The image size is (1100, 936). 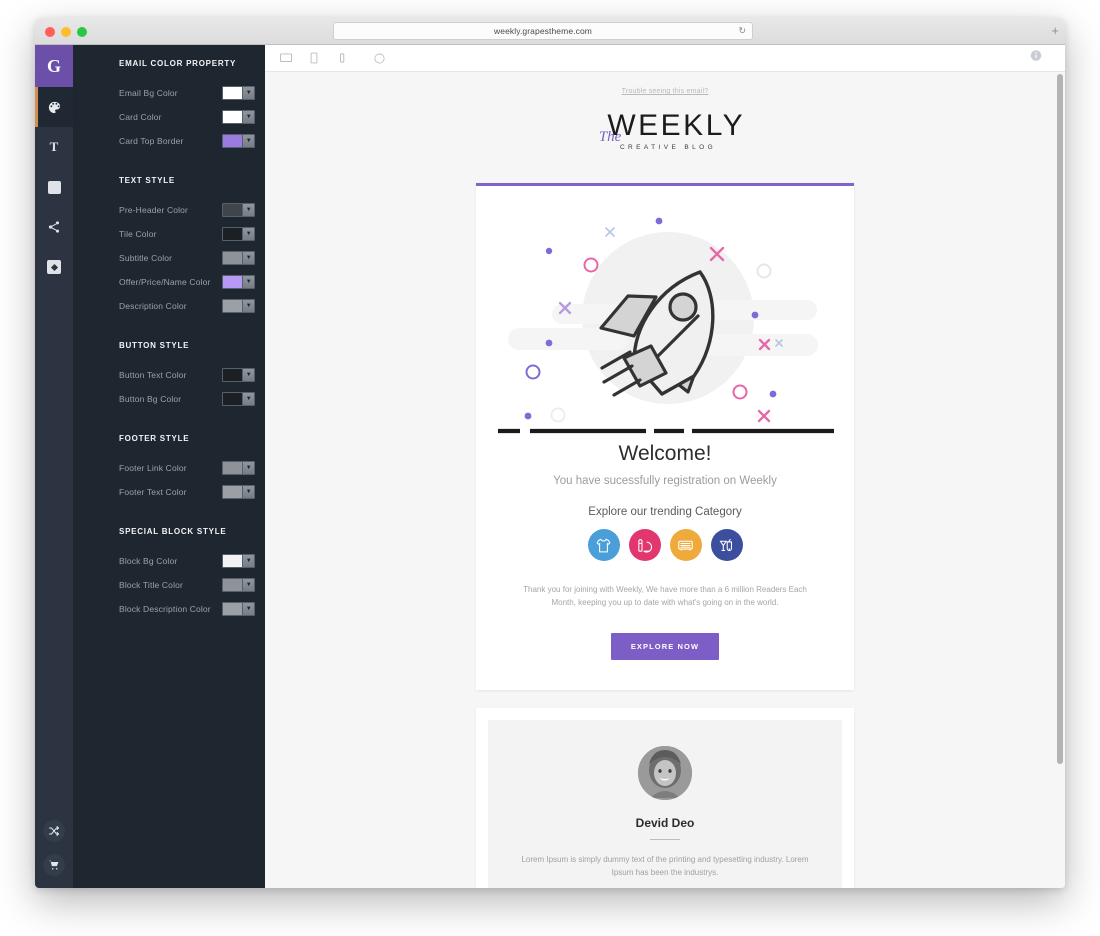 I want to click on avatar-photo, so click(x=665, y=773).